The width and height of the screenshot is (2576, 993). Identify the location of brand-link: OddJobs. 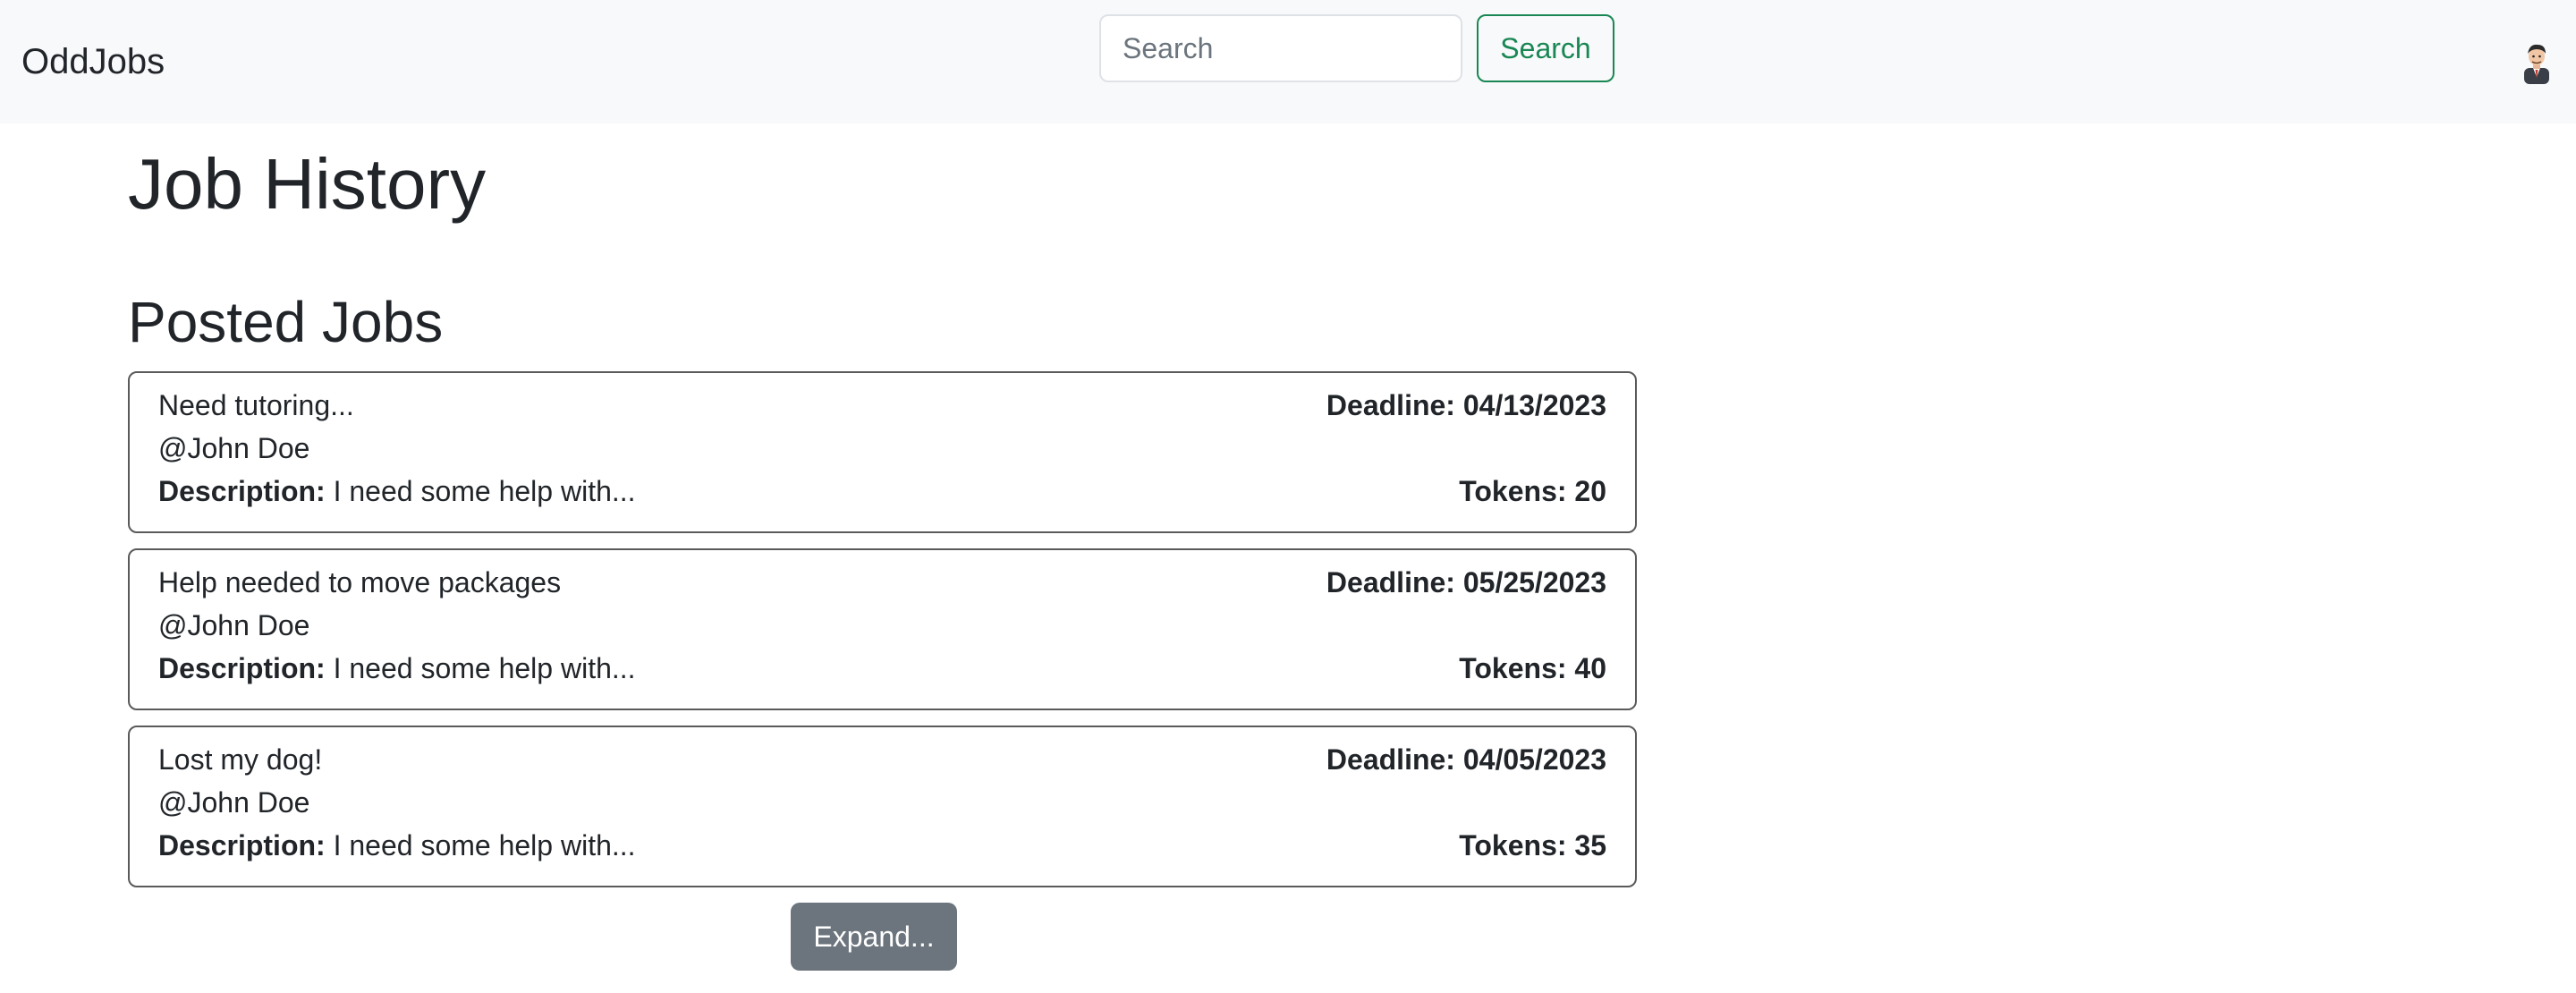
(93, 62).